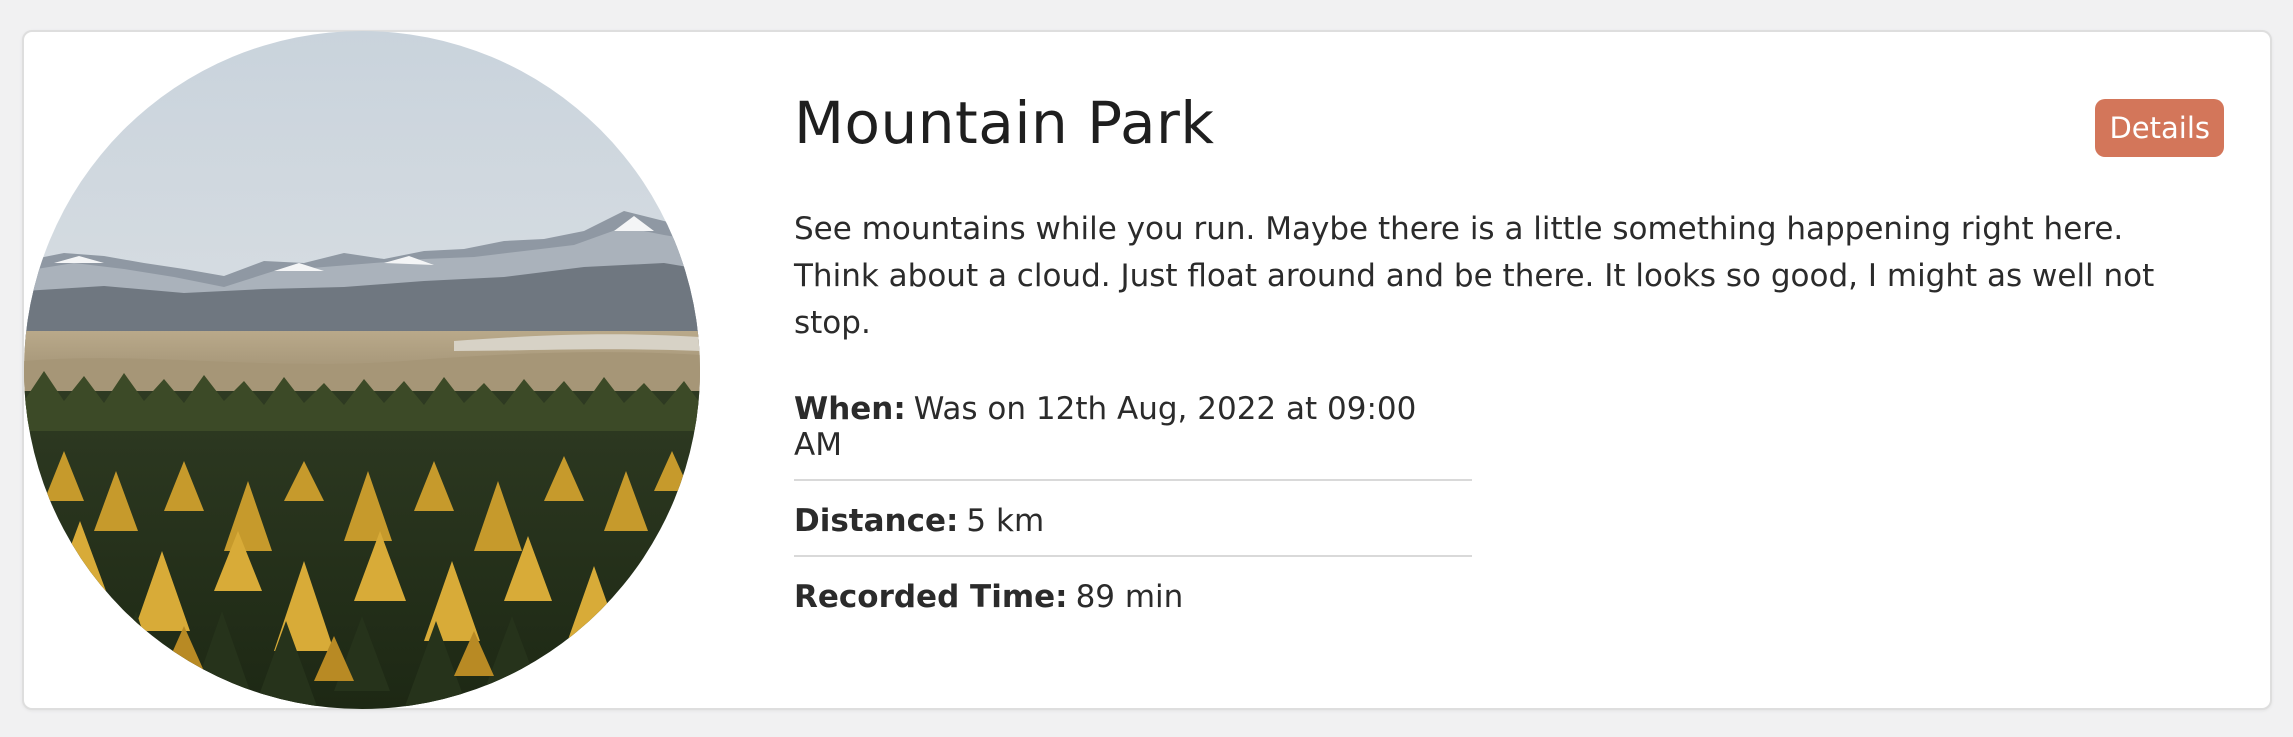 The width and height of the screenshot is (2293, 737). I want to click on details-button: Details, so click(2159, 128).